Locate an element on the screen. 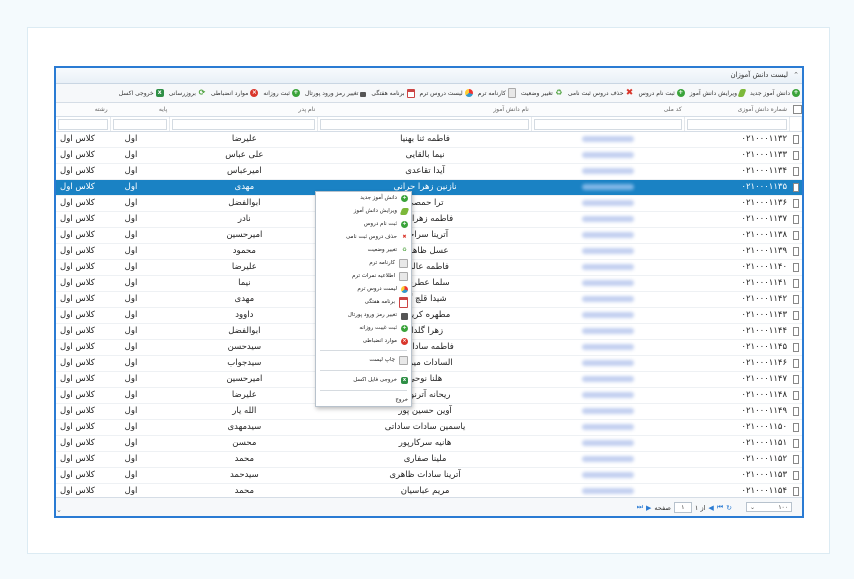 The height and width of the screenshot is (579, 854). filter-father is located at coordinates (244, 124).